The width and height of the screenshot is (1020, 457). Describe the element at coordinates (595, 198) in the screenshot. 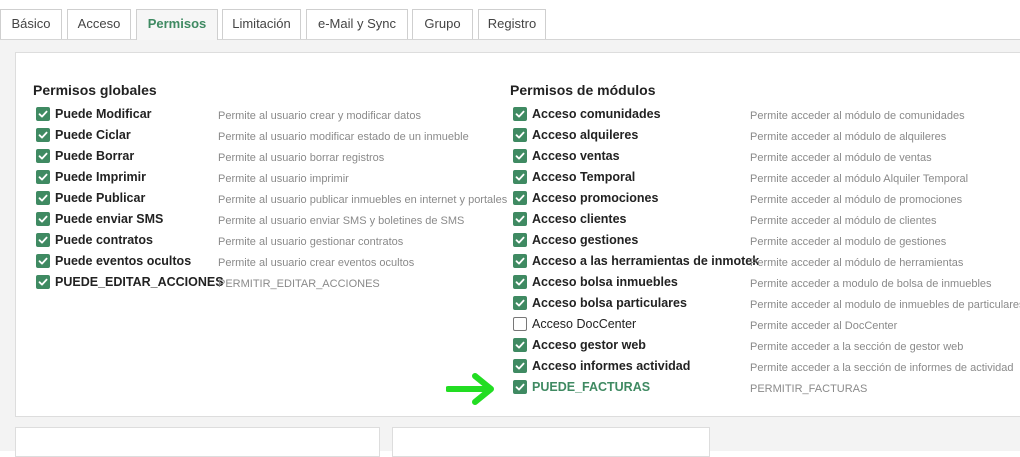

I see `permission-label: Acceso promociones` at that location.